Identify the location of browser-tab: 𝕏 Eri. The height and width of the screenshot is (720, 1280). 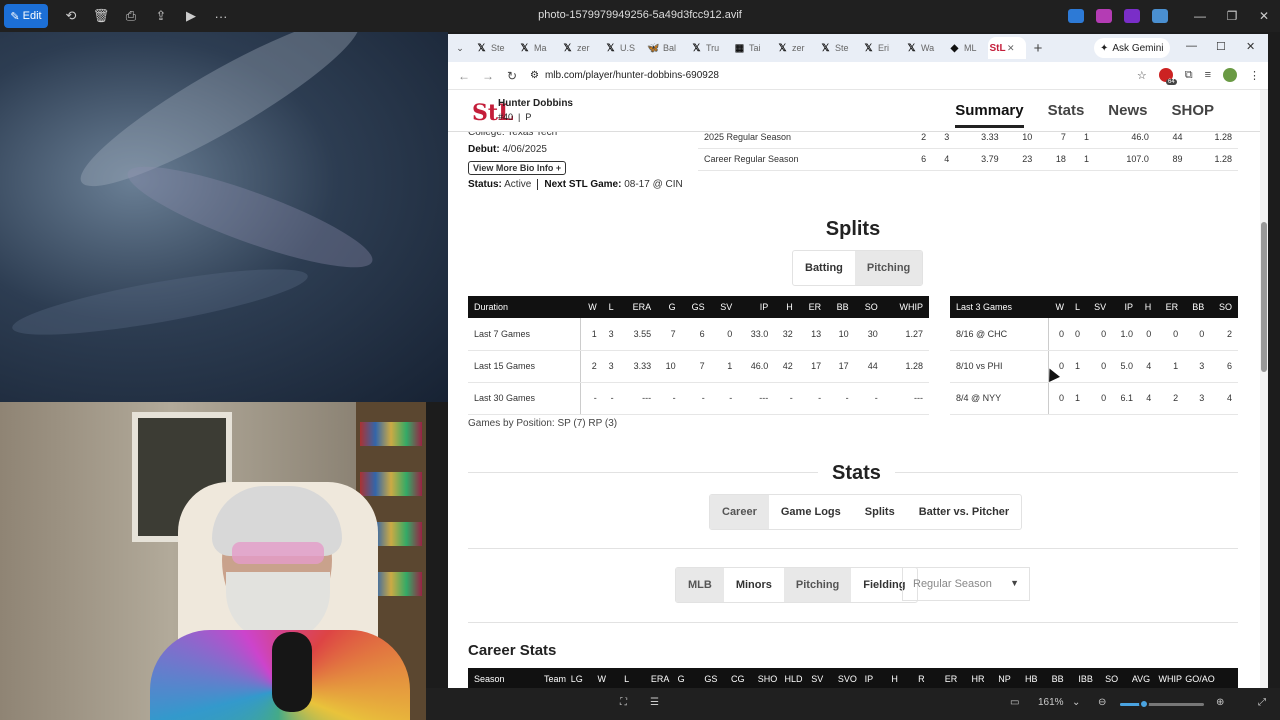
(880, 48).